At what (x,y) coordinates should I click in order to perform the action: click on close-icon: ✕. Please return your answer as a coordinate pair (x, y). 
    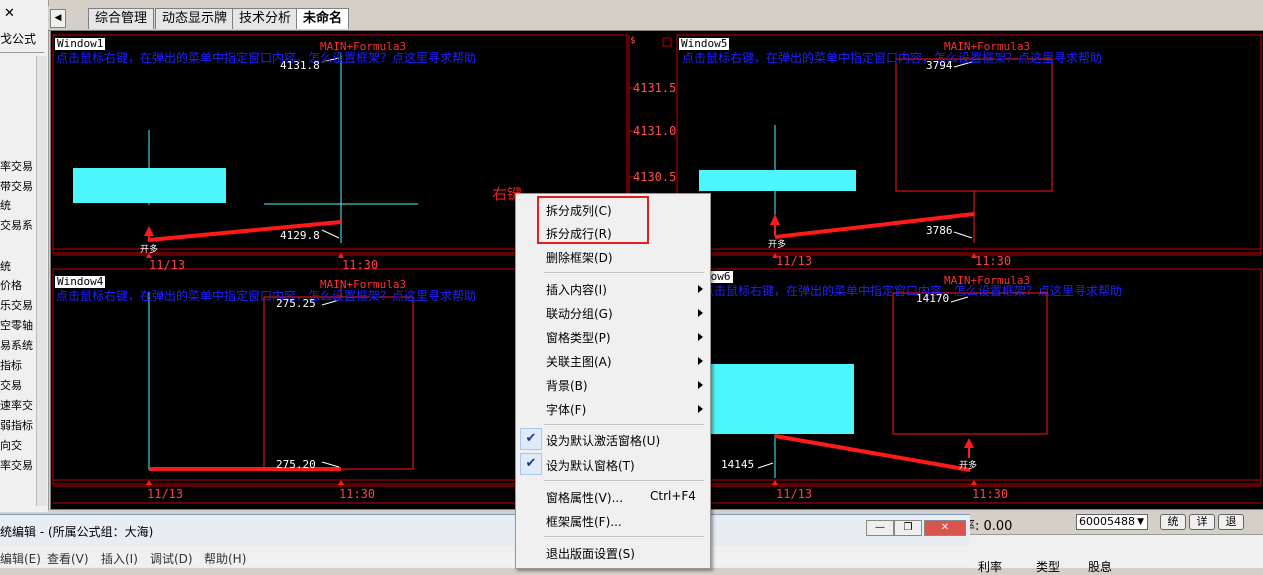
    Looking at the image, I should click on (945, 528).